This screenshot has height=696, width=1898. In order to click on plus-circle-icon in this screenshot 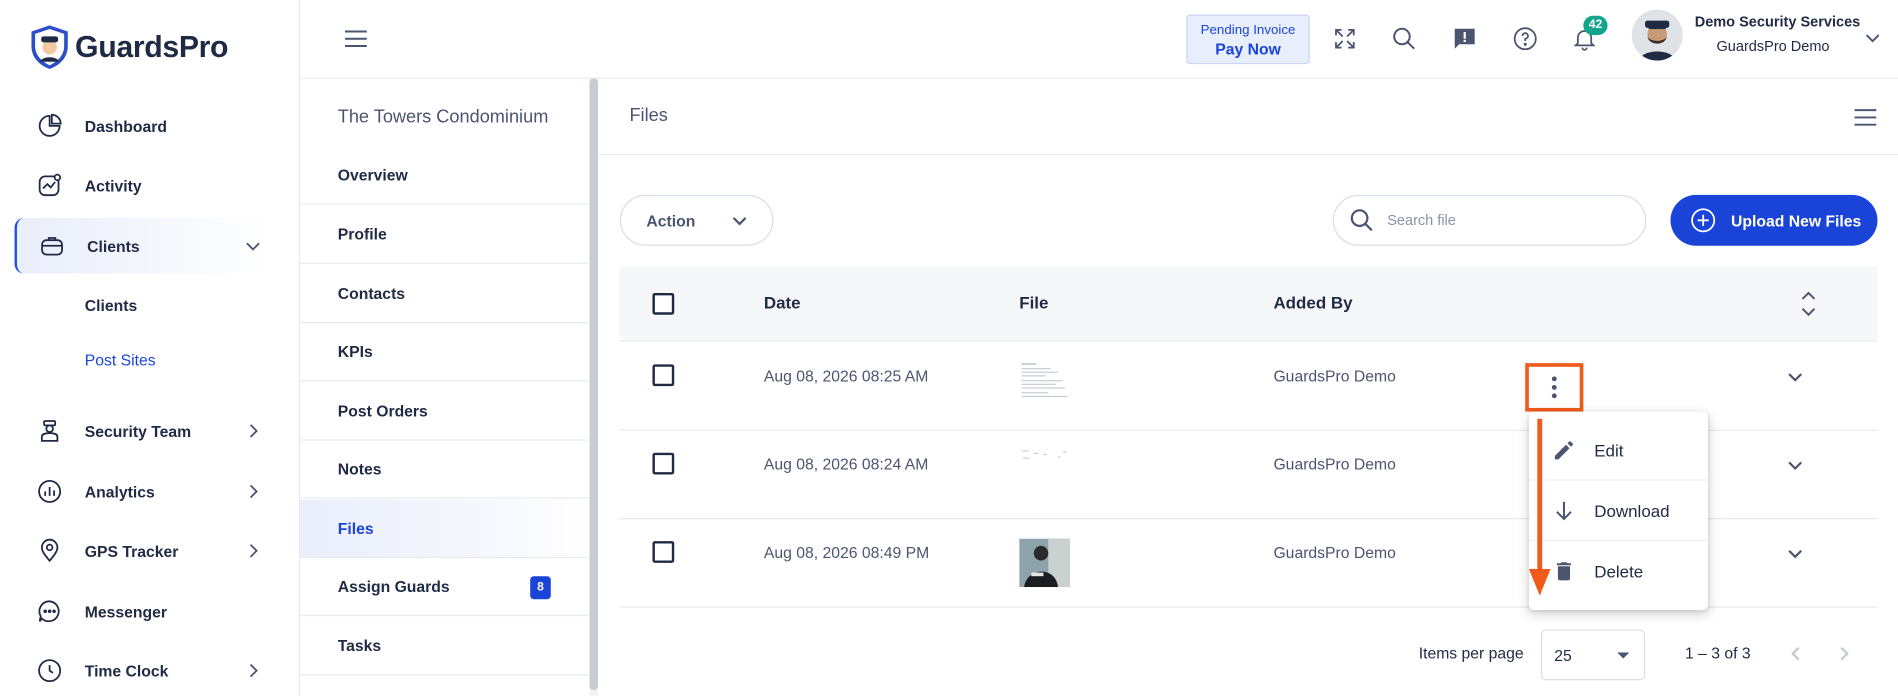, I will do `click(1703, 220)`.